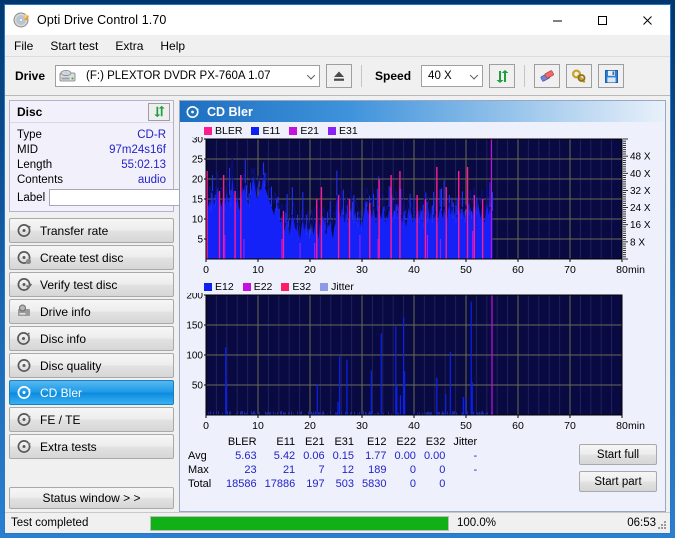 This screenshot has width=675, height=538. Describe the element at coordinates (640, 157) in the screenshot. I see `svg-text: 48 X` at that location.